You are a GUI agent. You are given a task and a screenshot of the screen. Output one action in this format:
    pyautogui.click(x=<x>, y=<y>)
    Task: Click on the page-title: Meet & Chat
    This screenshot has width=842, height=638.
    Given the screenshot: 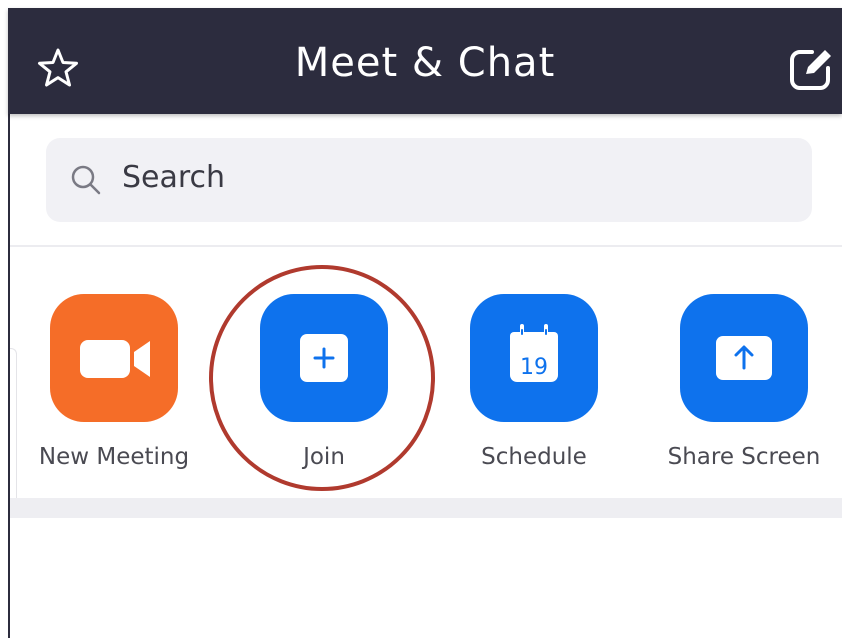 What is the action you would take?
    pyautogui.click(x=425, y=63)
    